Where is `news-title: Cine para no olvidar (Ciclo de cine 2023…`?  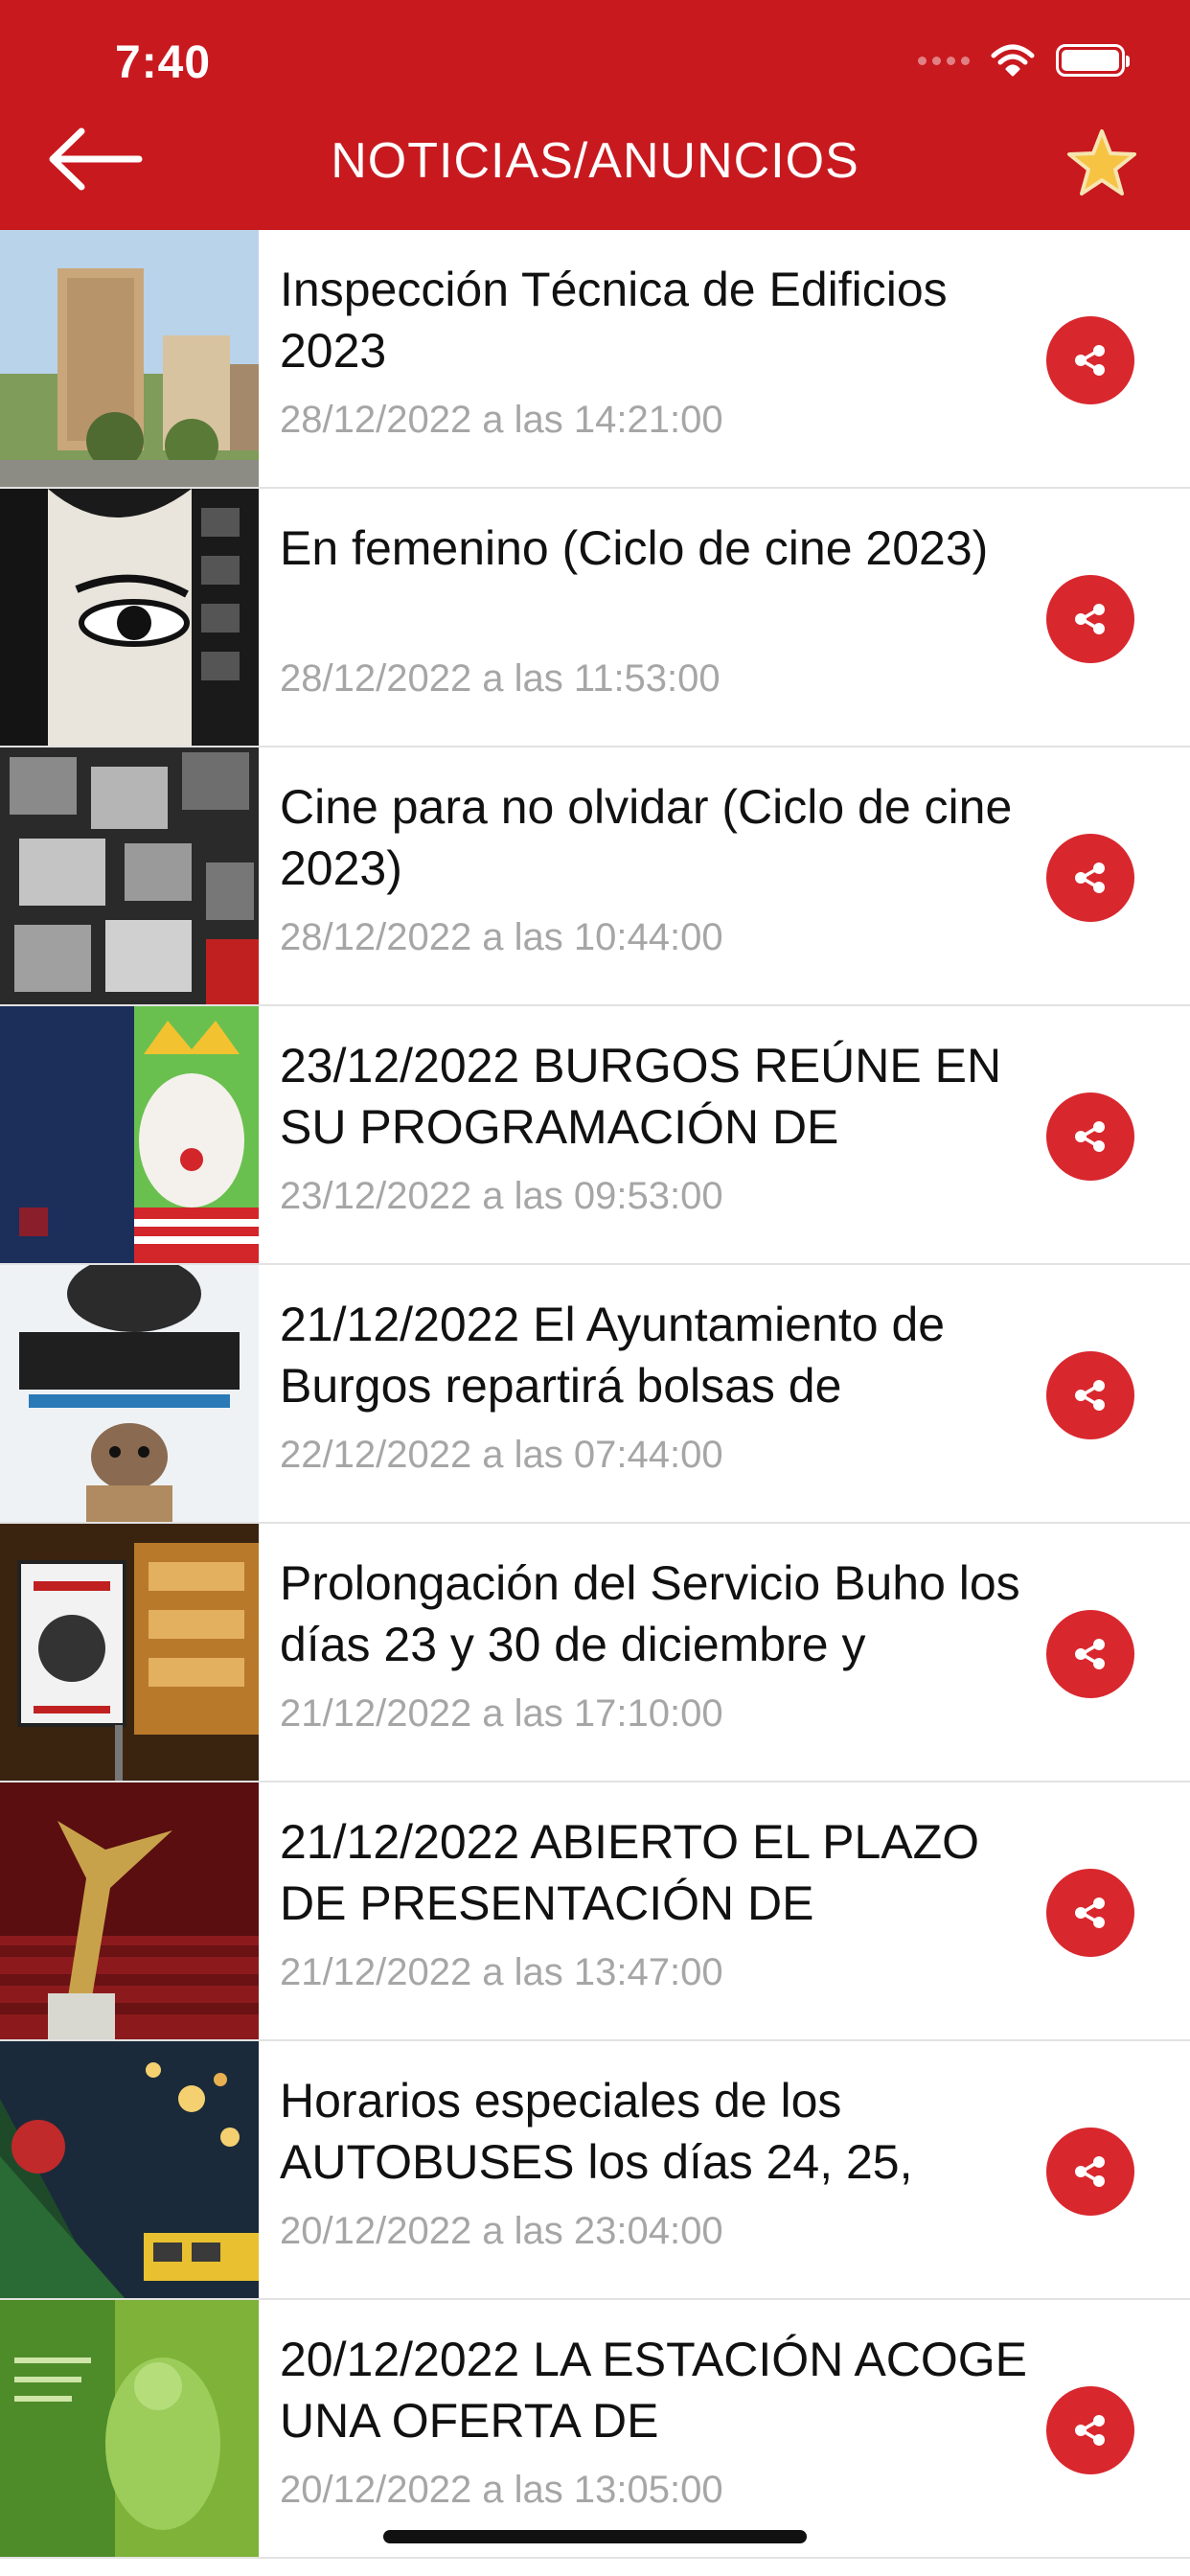
news-title: Cine para no olvidar (Ciclo de cine 2023… is located at coordinates (647, 837).